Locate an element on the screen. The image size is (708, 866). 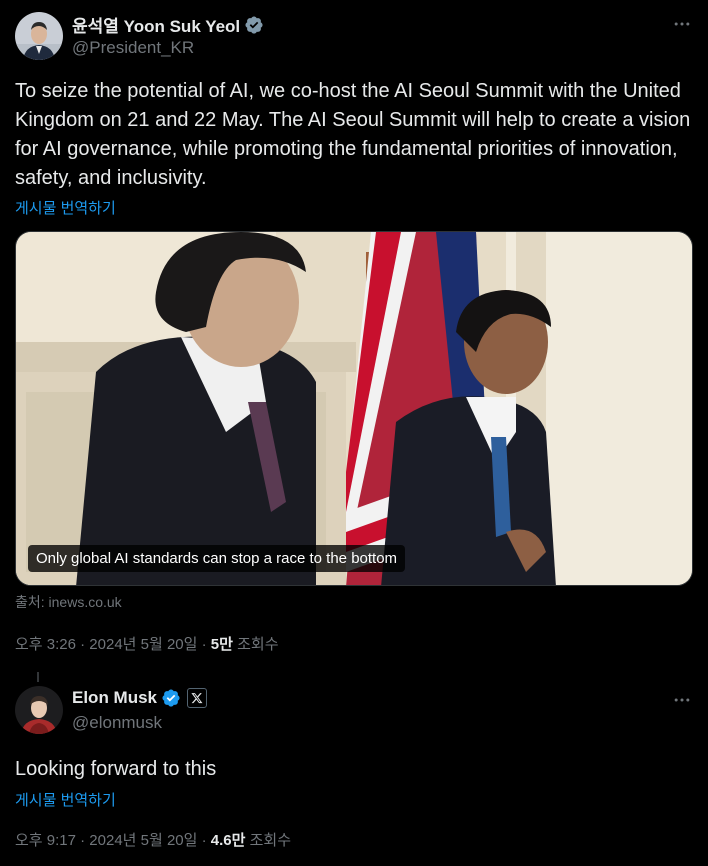
x-logo-icon is located at coordinates (197, 698).